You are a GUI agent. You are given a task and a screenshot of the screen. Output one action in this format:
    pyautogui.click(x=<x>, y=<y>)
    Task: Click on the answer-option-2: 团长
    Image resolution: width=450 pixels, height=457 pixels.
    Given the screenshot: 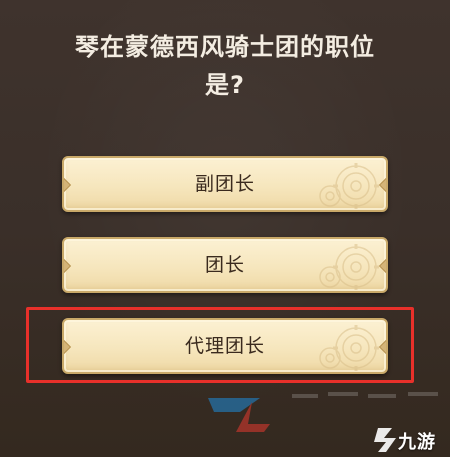 What is the action you would take?
    pyautogui.click(x=225, y=265)
    